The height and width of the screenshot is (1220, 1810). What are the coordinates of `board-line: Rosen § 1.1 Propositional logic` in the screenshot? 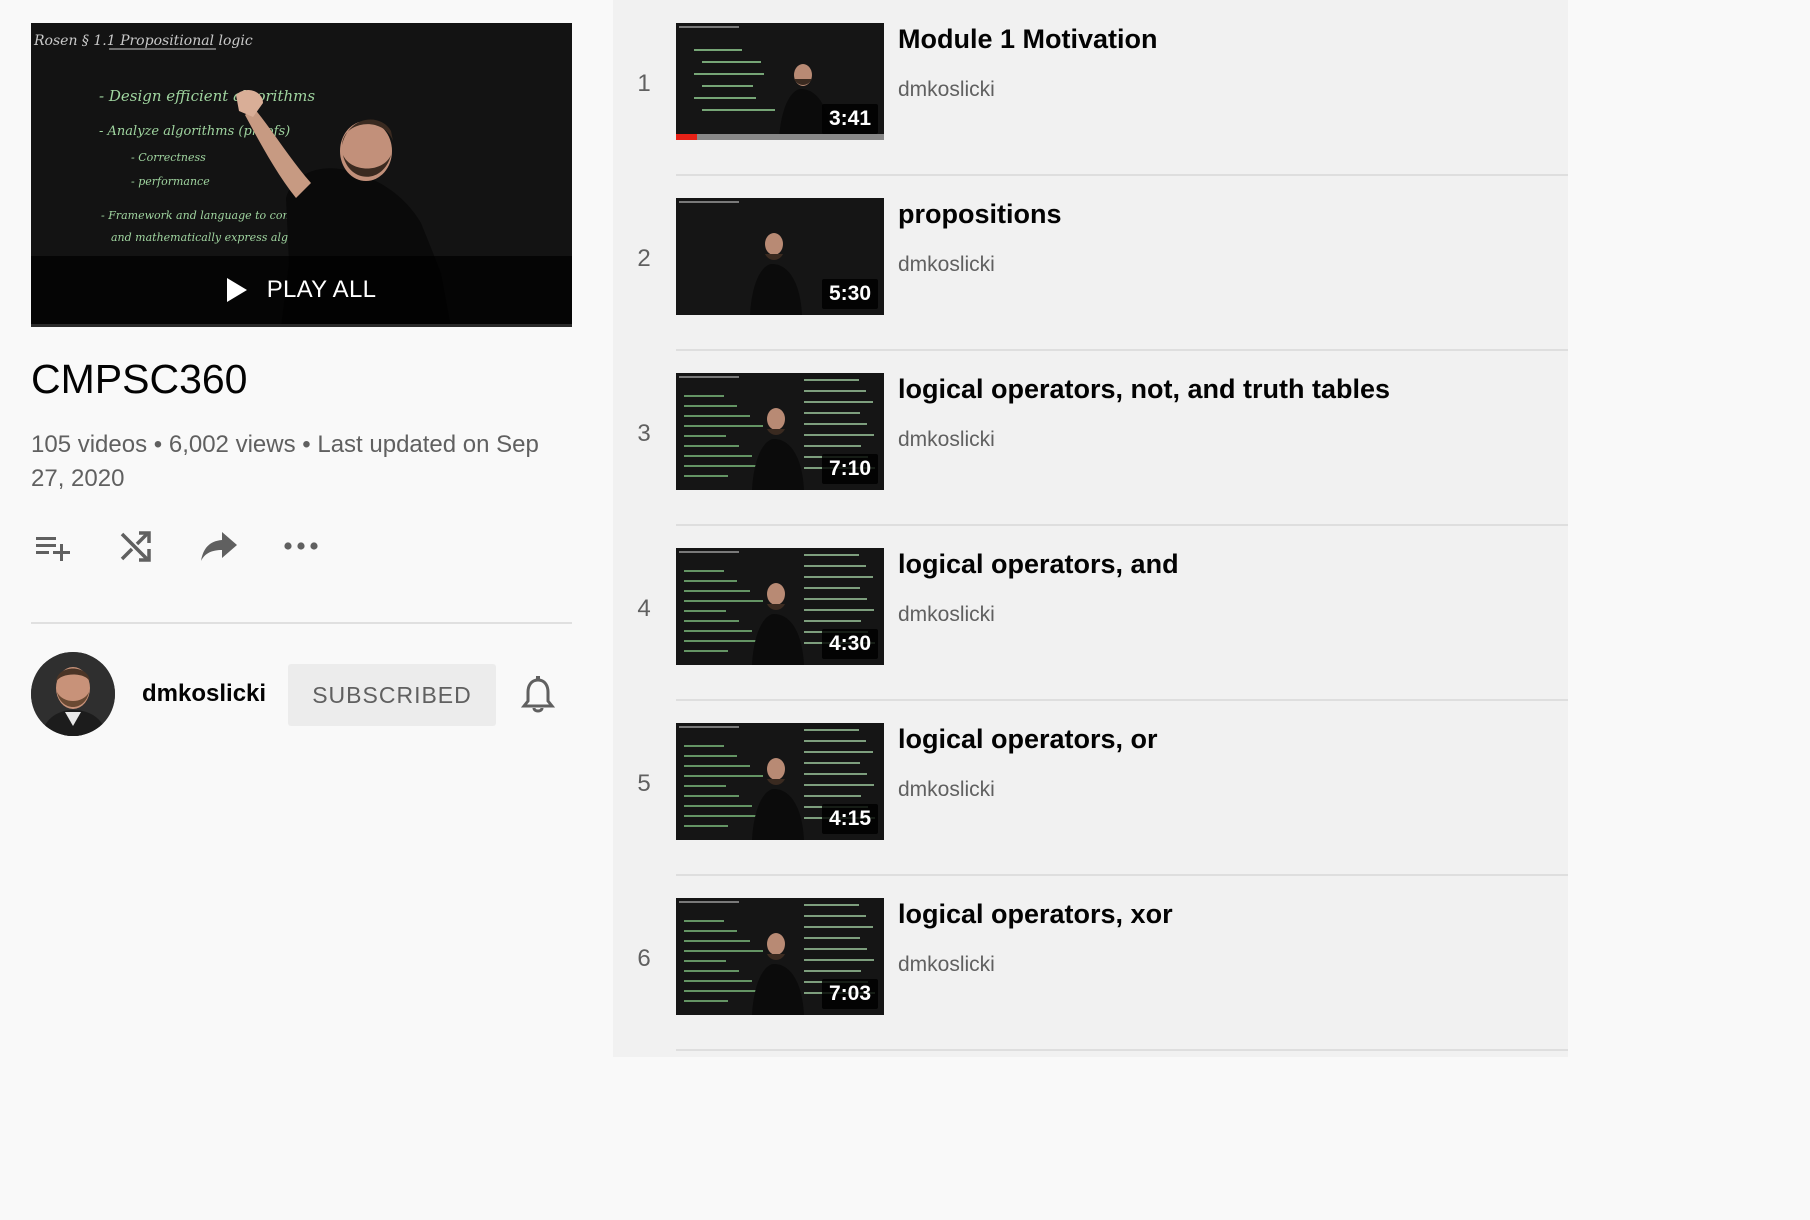 It's located at (143, 41).